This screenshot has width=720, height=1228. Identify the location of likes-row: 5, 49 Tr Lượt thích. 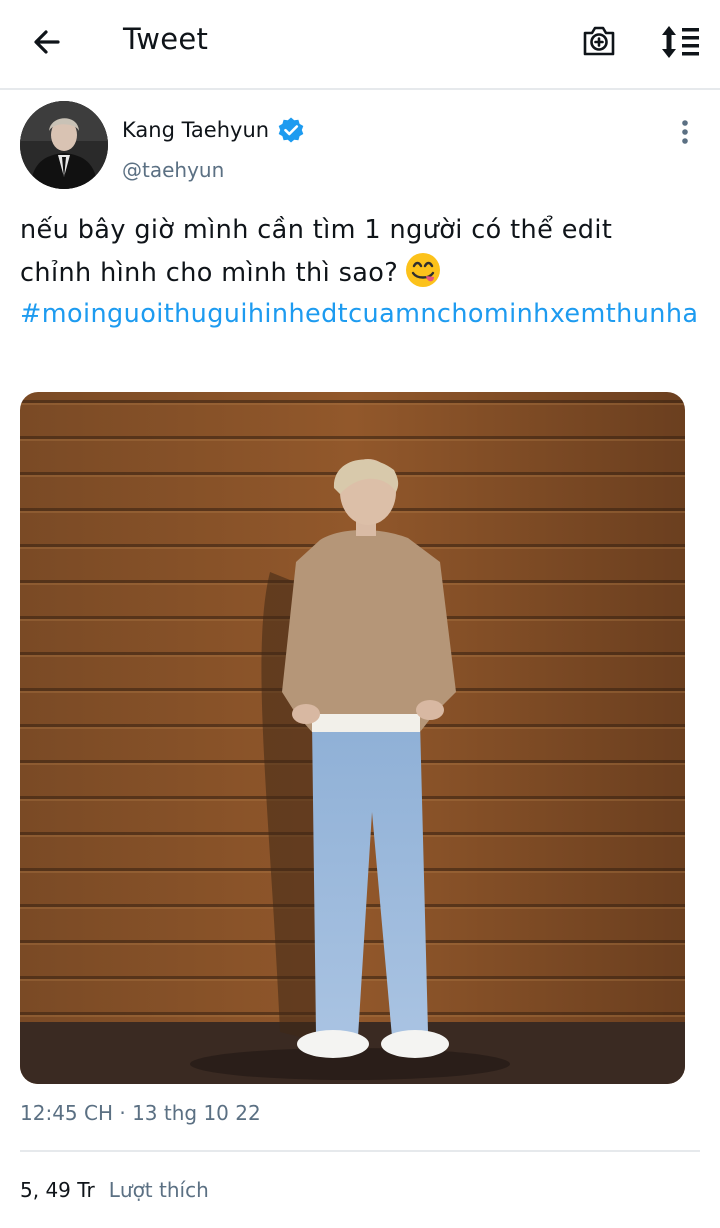
(114, 1190).